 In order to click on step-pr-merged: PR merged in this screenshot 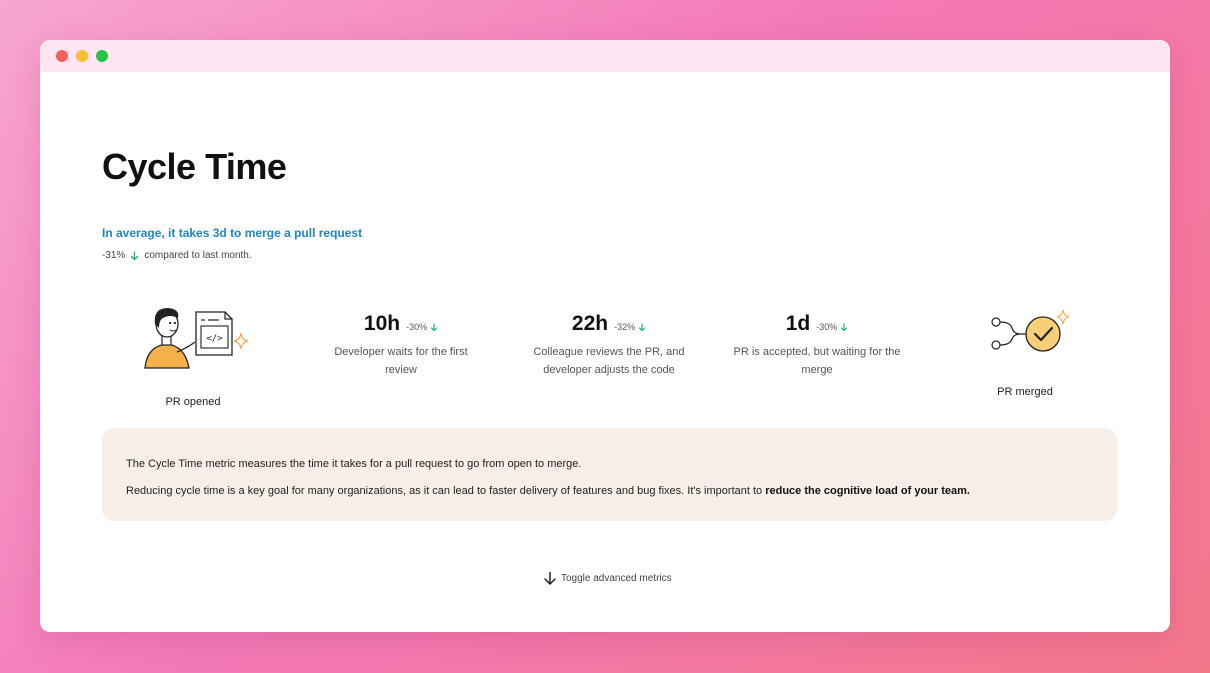, I will do `click(1025, 353)`.